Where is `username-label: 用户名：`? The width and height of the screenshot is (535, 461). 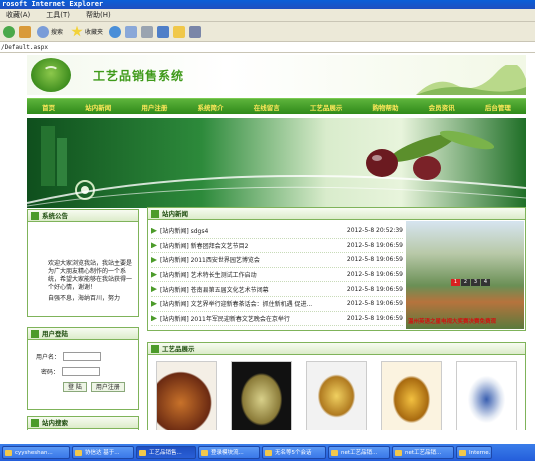 username-label: 用户名： is located at coordinates (48, 357).